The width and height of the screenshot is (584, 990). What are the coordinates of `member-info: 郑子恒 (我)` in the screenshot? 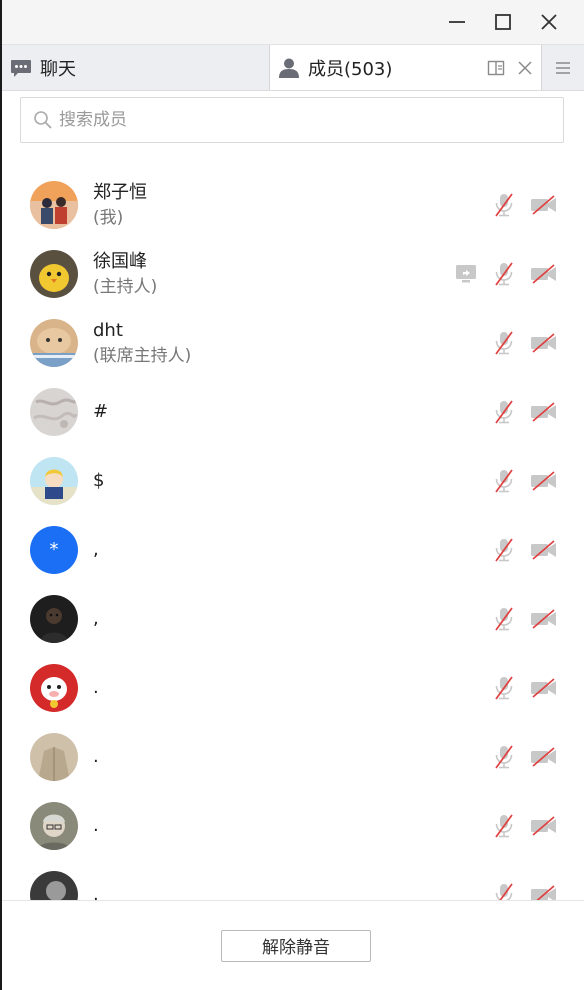 It's located at (120, 205).